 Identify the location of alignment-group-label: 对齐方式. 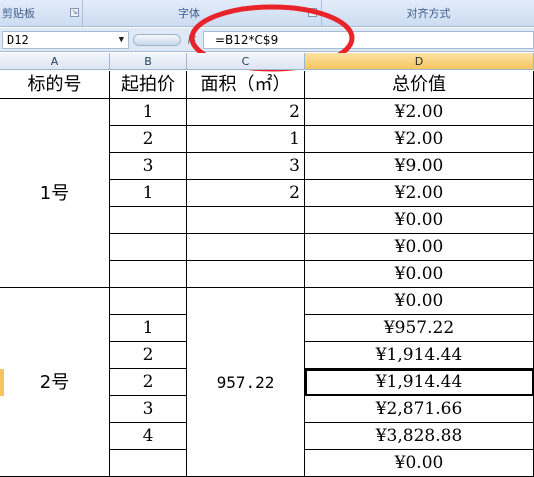
(428, 13).